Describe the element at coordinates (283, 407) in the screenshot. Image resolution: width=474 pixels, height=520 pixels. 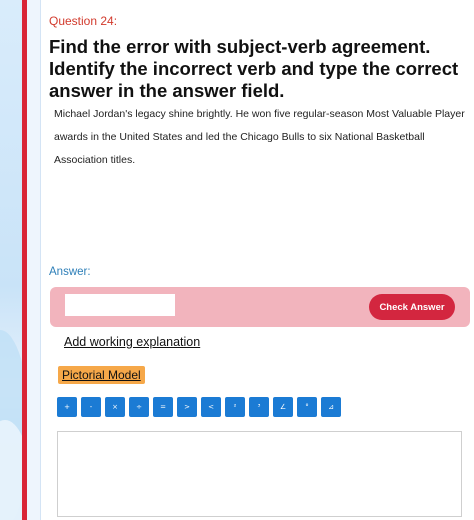
I see `angle-symbol-button: ∠` at that location.